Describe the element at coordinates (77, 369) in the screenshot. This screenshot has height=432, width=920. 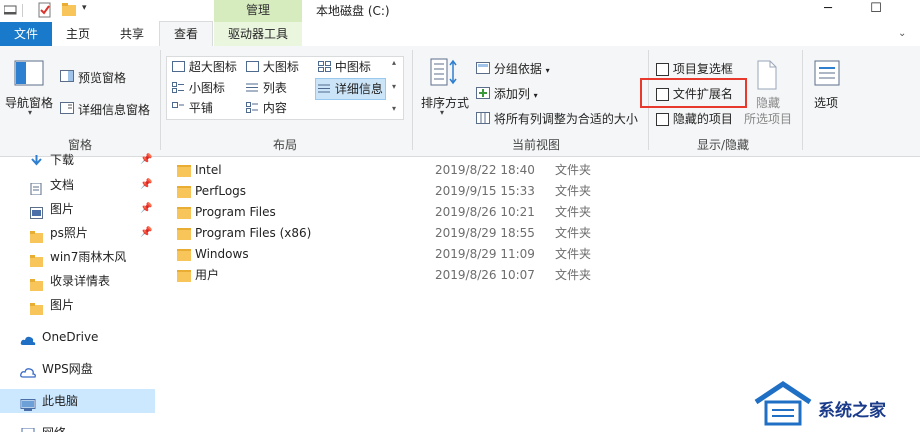
I see `nav-item-wps-cloud: WPS网盘` at that location.